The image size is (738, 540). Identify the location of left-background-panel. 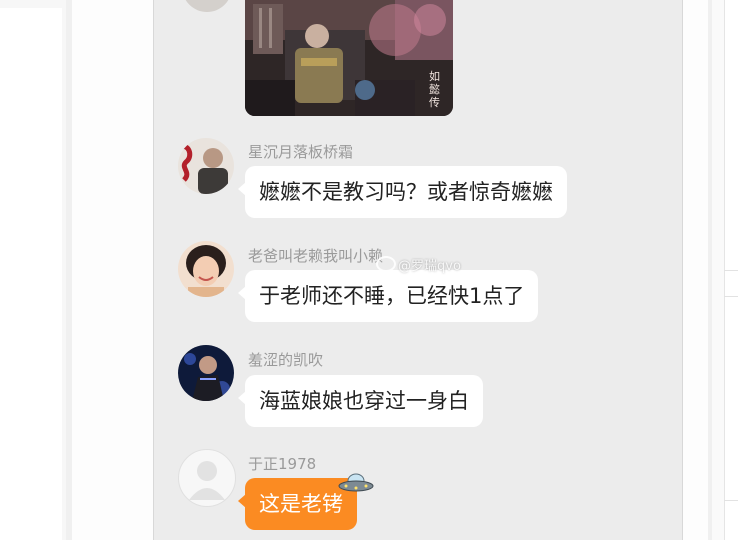
(33, 270).